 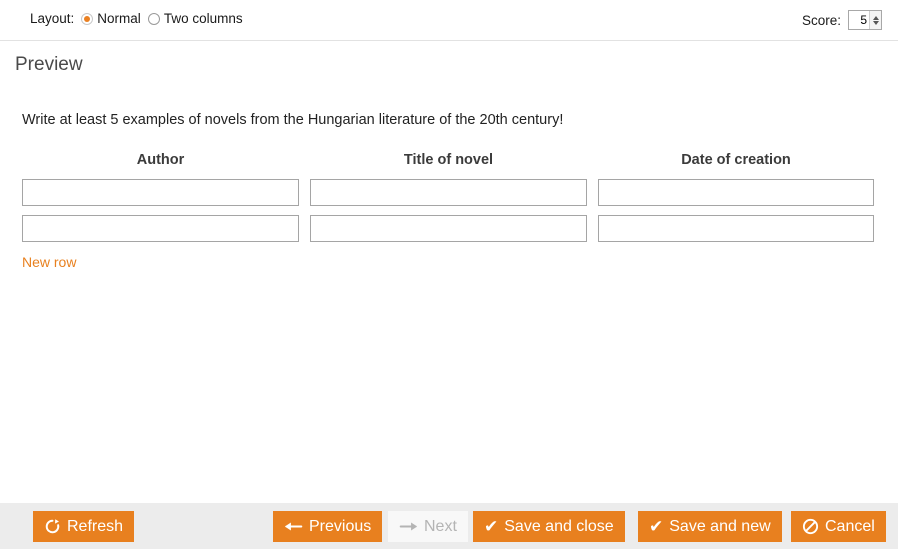 I want to click on column-header-author: Author, so click(x=160, y=160).